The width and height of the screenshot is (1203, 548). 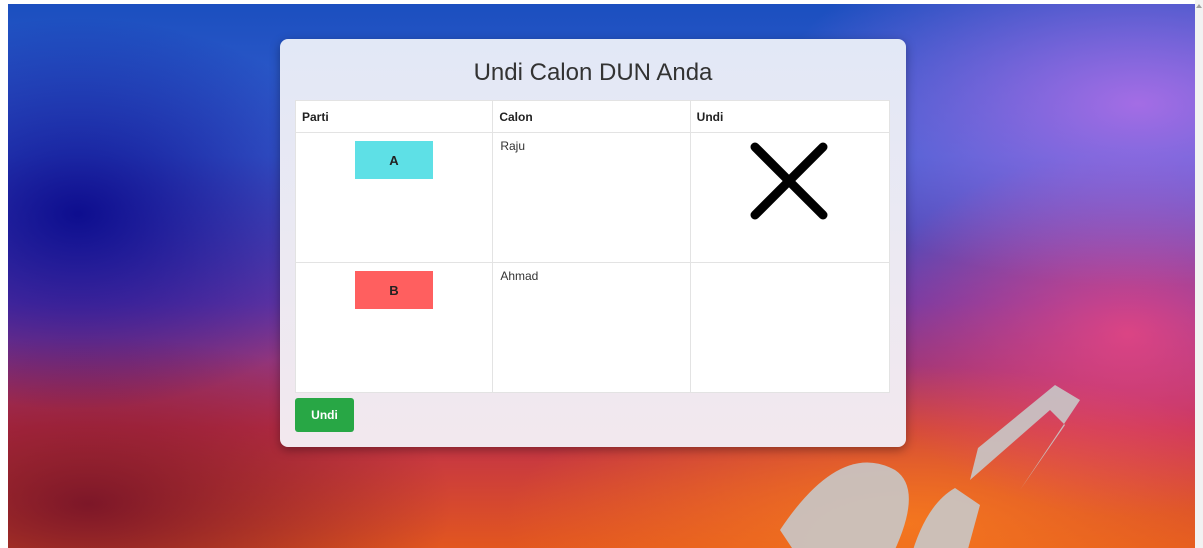 What do you see at coordinates (394, 197) in the screenshot?
I see `party-cell: A` at bounding box center [394, 197].